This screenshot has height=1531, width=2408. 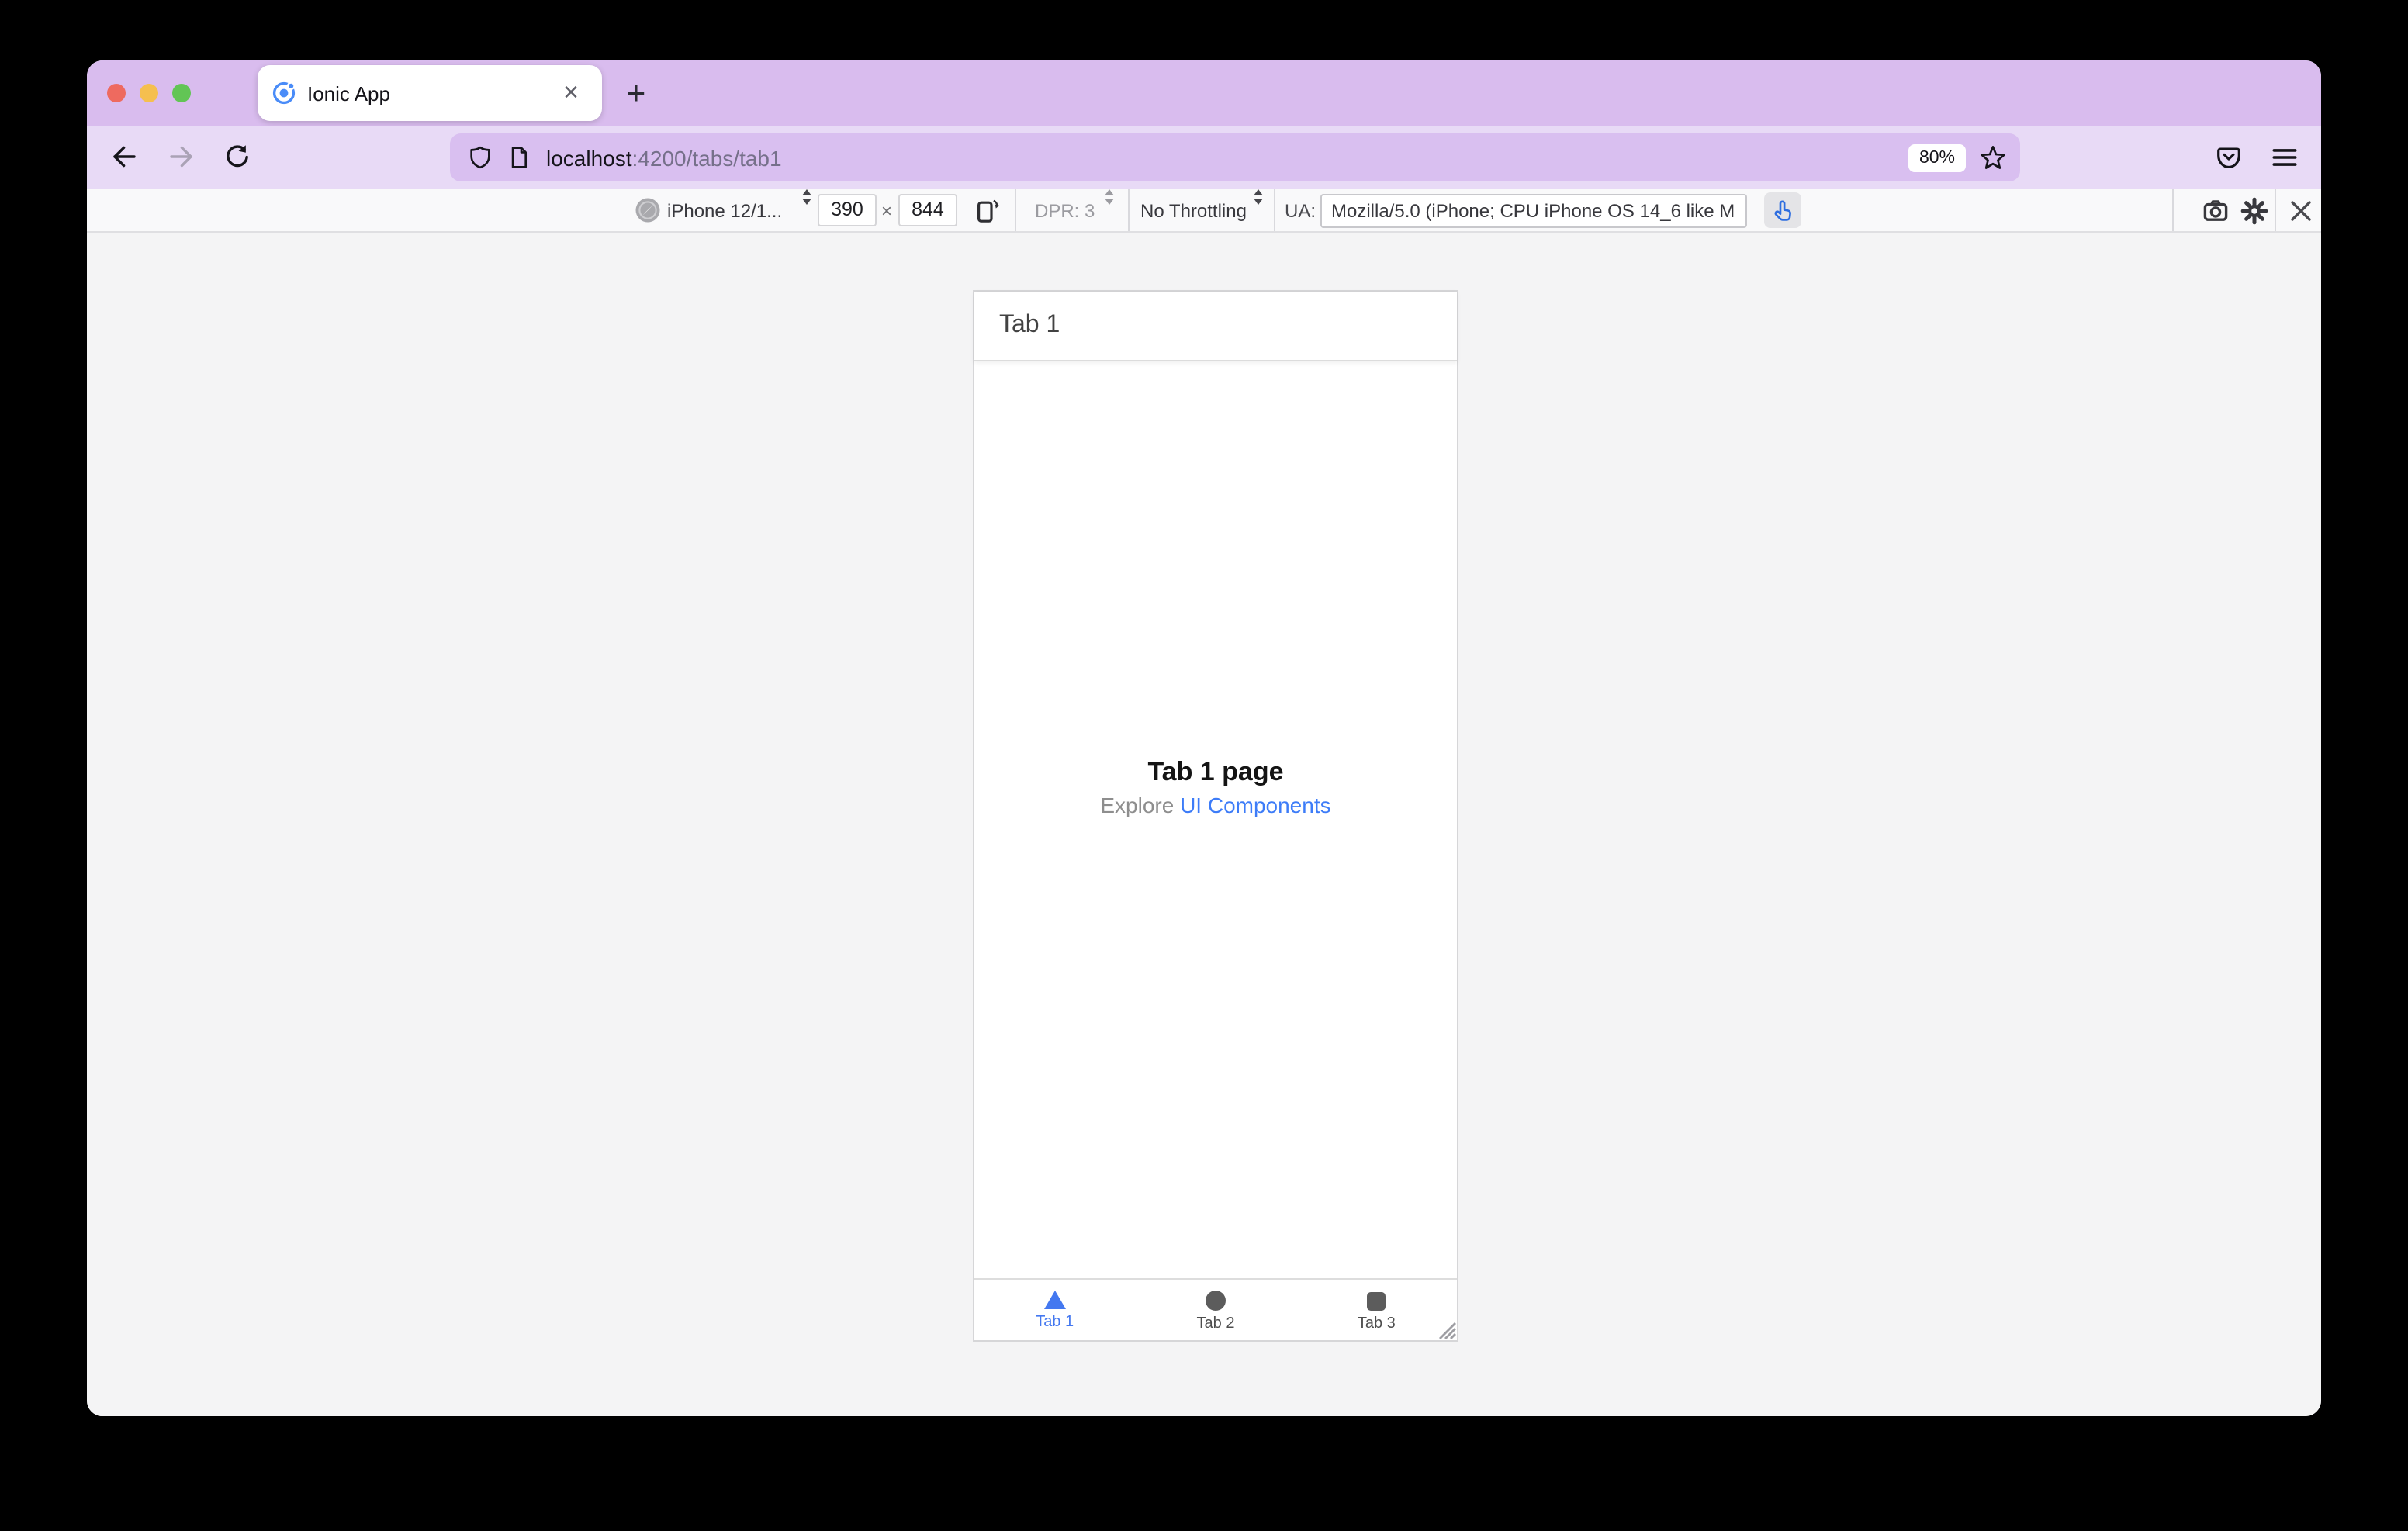 I want to click on subtitle-text: Explore, so click(x=1140, y=805).